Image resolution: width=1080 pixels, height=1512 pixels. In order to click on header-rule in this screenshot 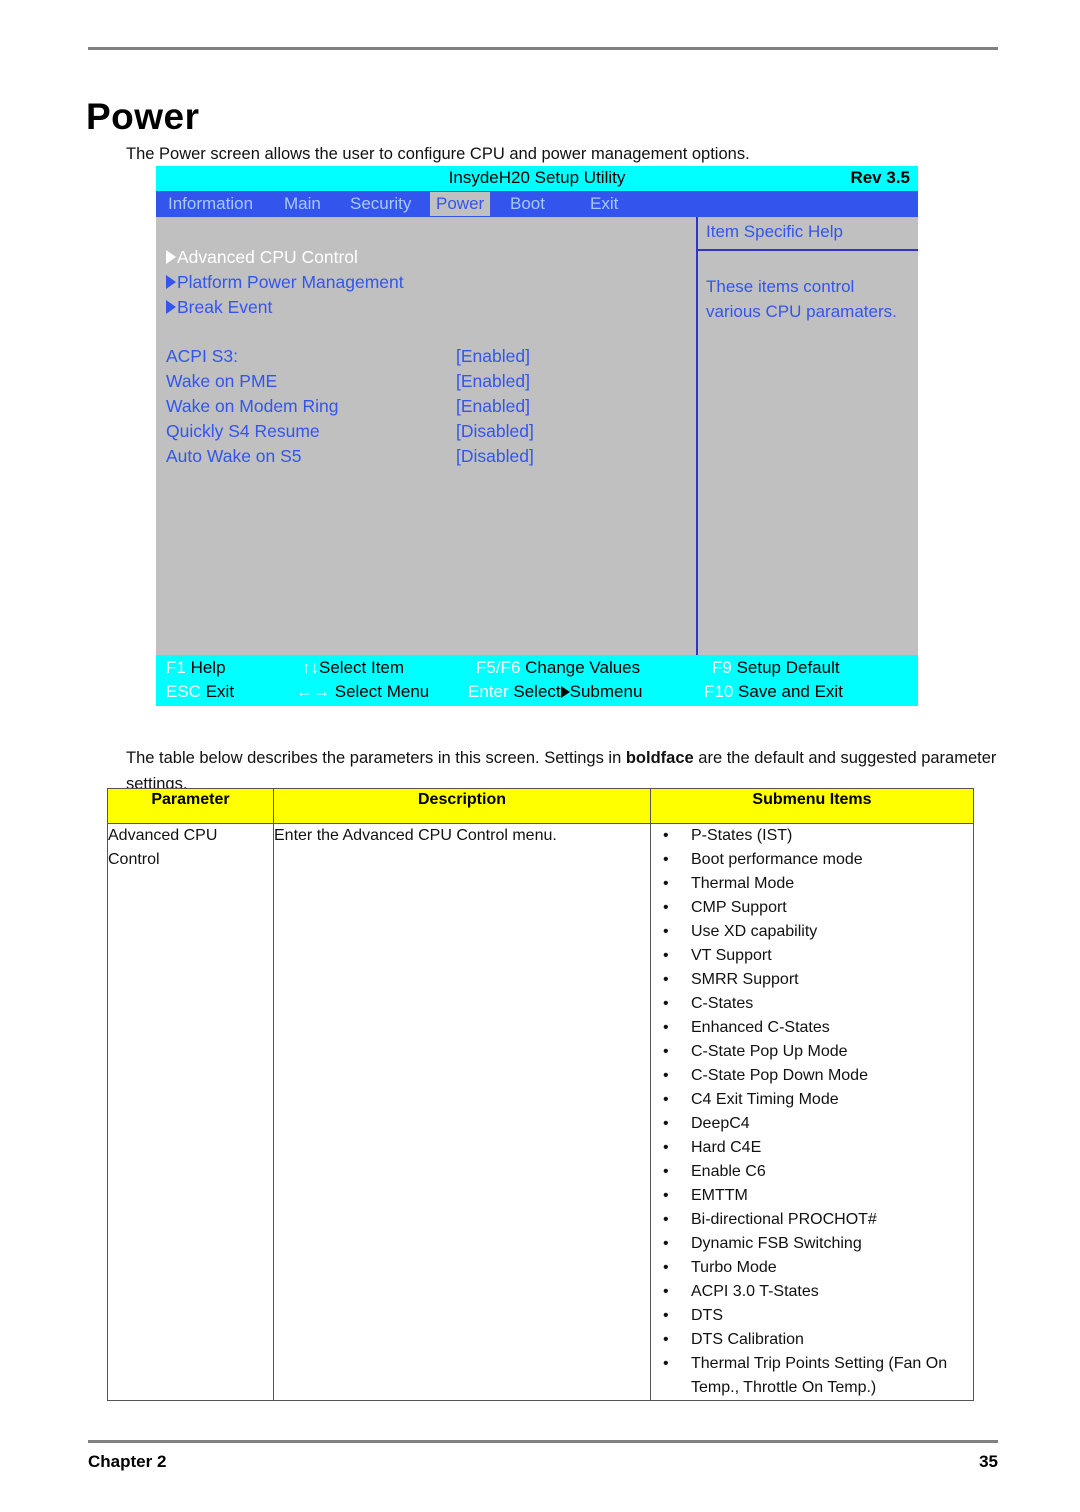, I will do `click(543, 48)`.